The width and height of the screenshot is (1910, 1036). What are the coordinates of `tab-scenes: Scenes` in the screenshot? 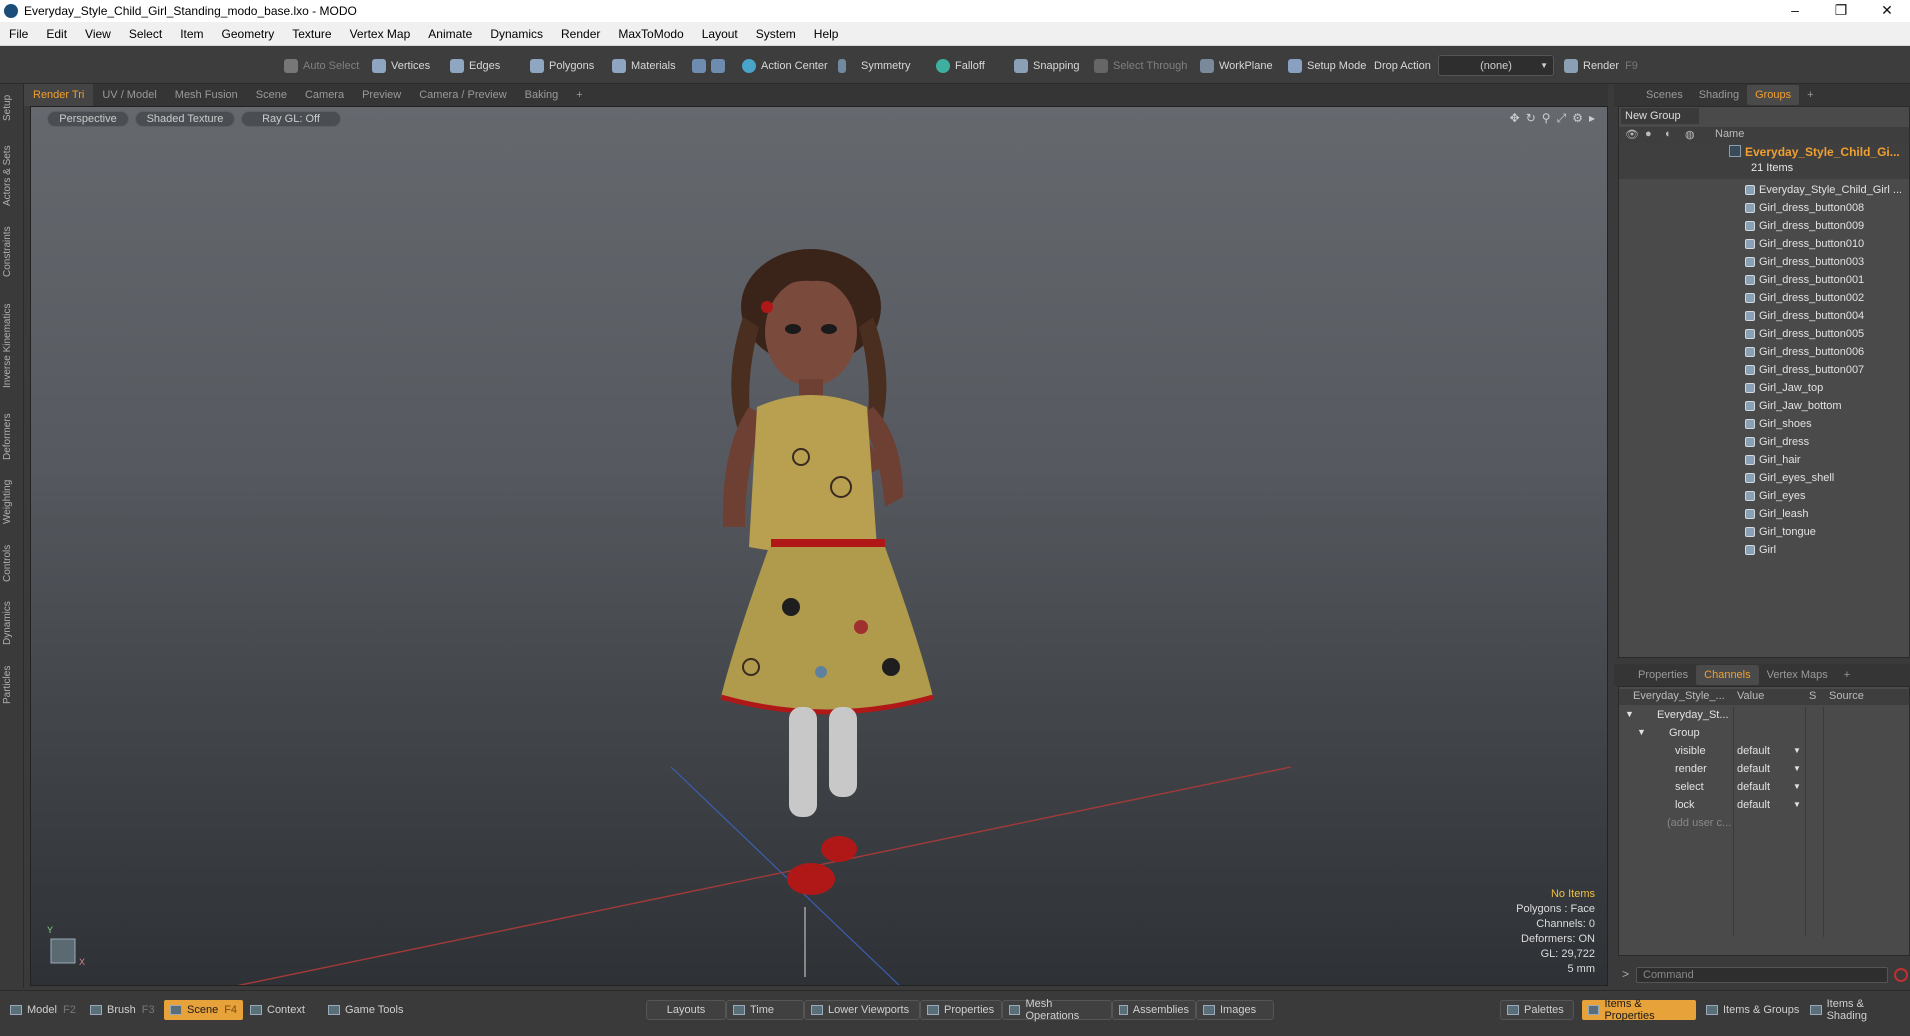 It's located at (1664, 95).